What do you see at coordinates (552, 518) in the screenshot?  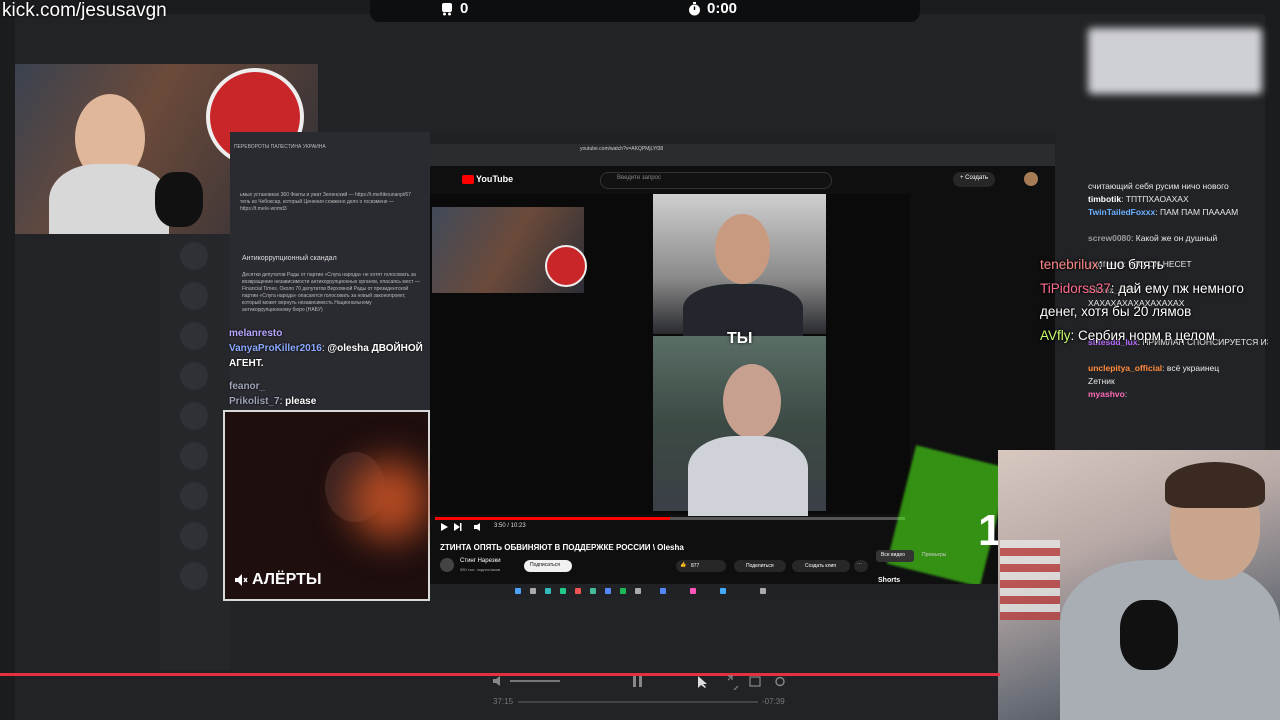 I see `video-progress-fill` at bounding box center [552, 518].